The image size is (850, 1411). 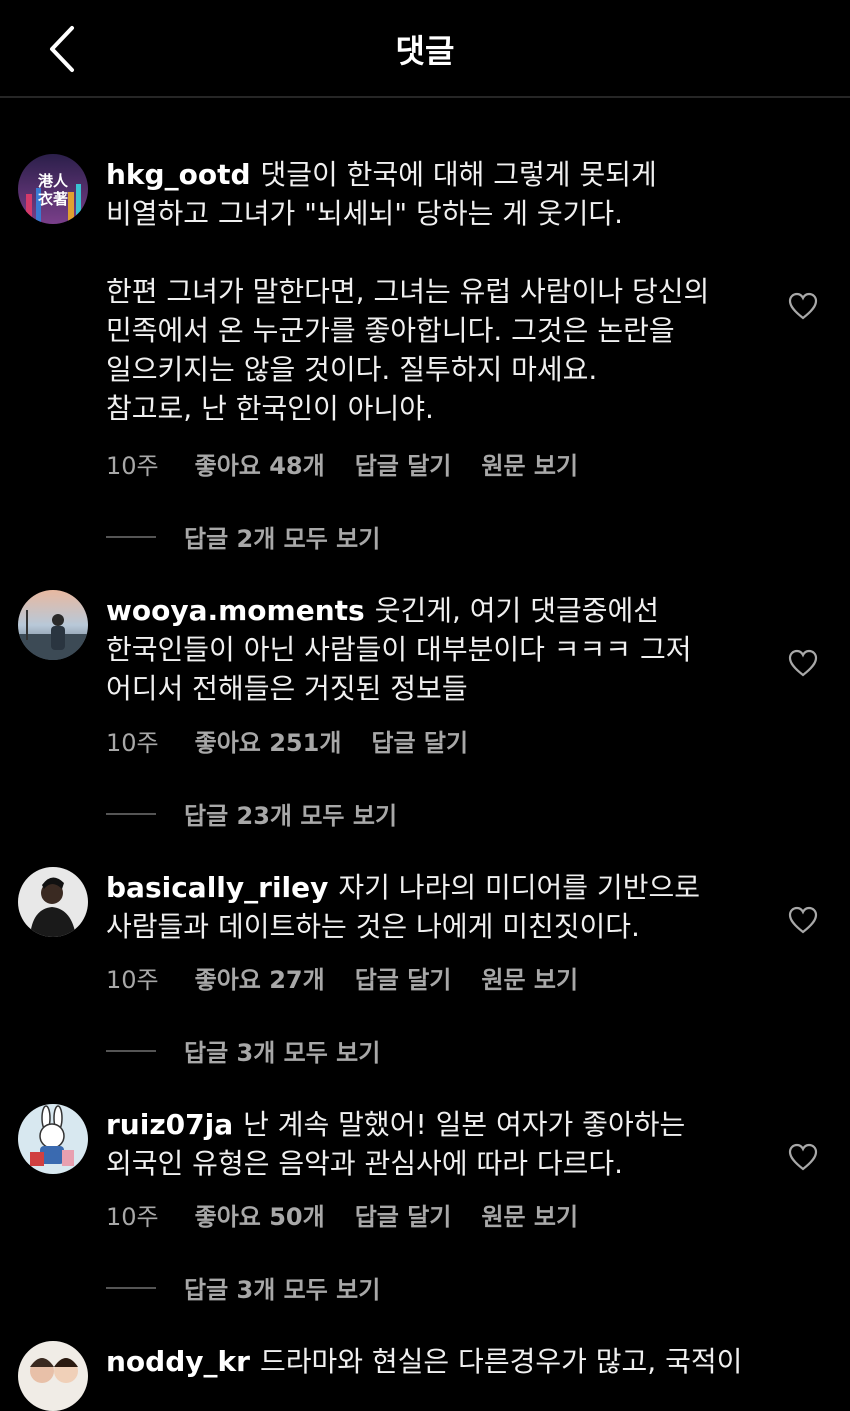 I want to click on comment-meta: 10주 좋아요 50개 답글 달기 원문 보기, so click(x=342, y=1214).